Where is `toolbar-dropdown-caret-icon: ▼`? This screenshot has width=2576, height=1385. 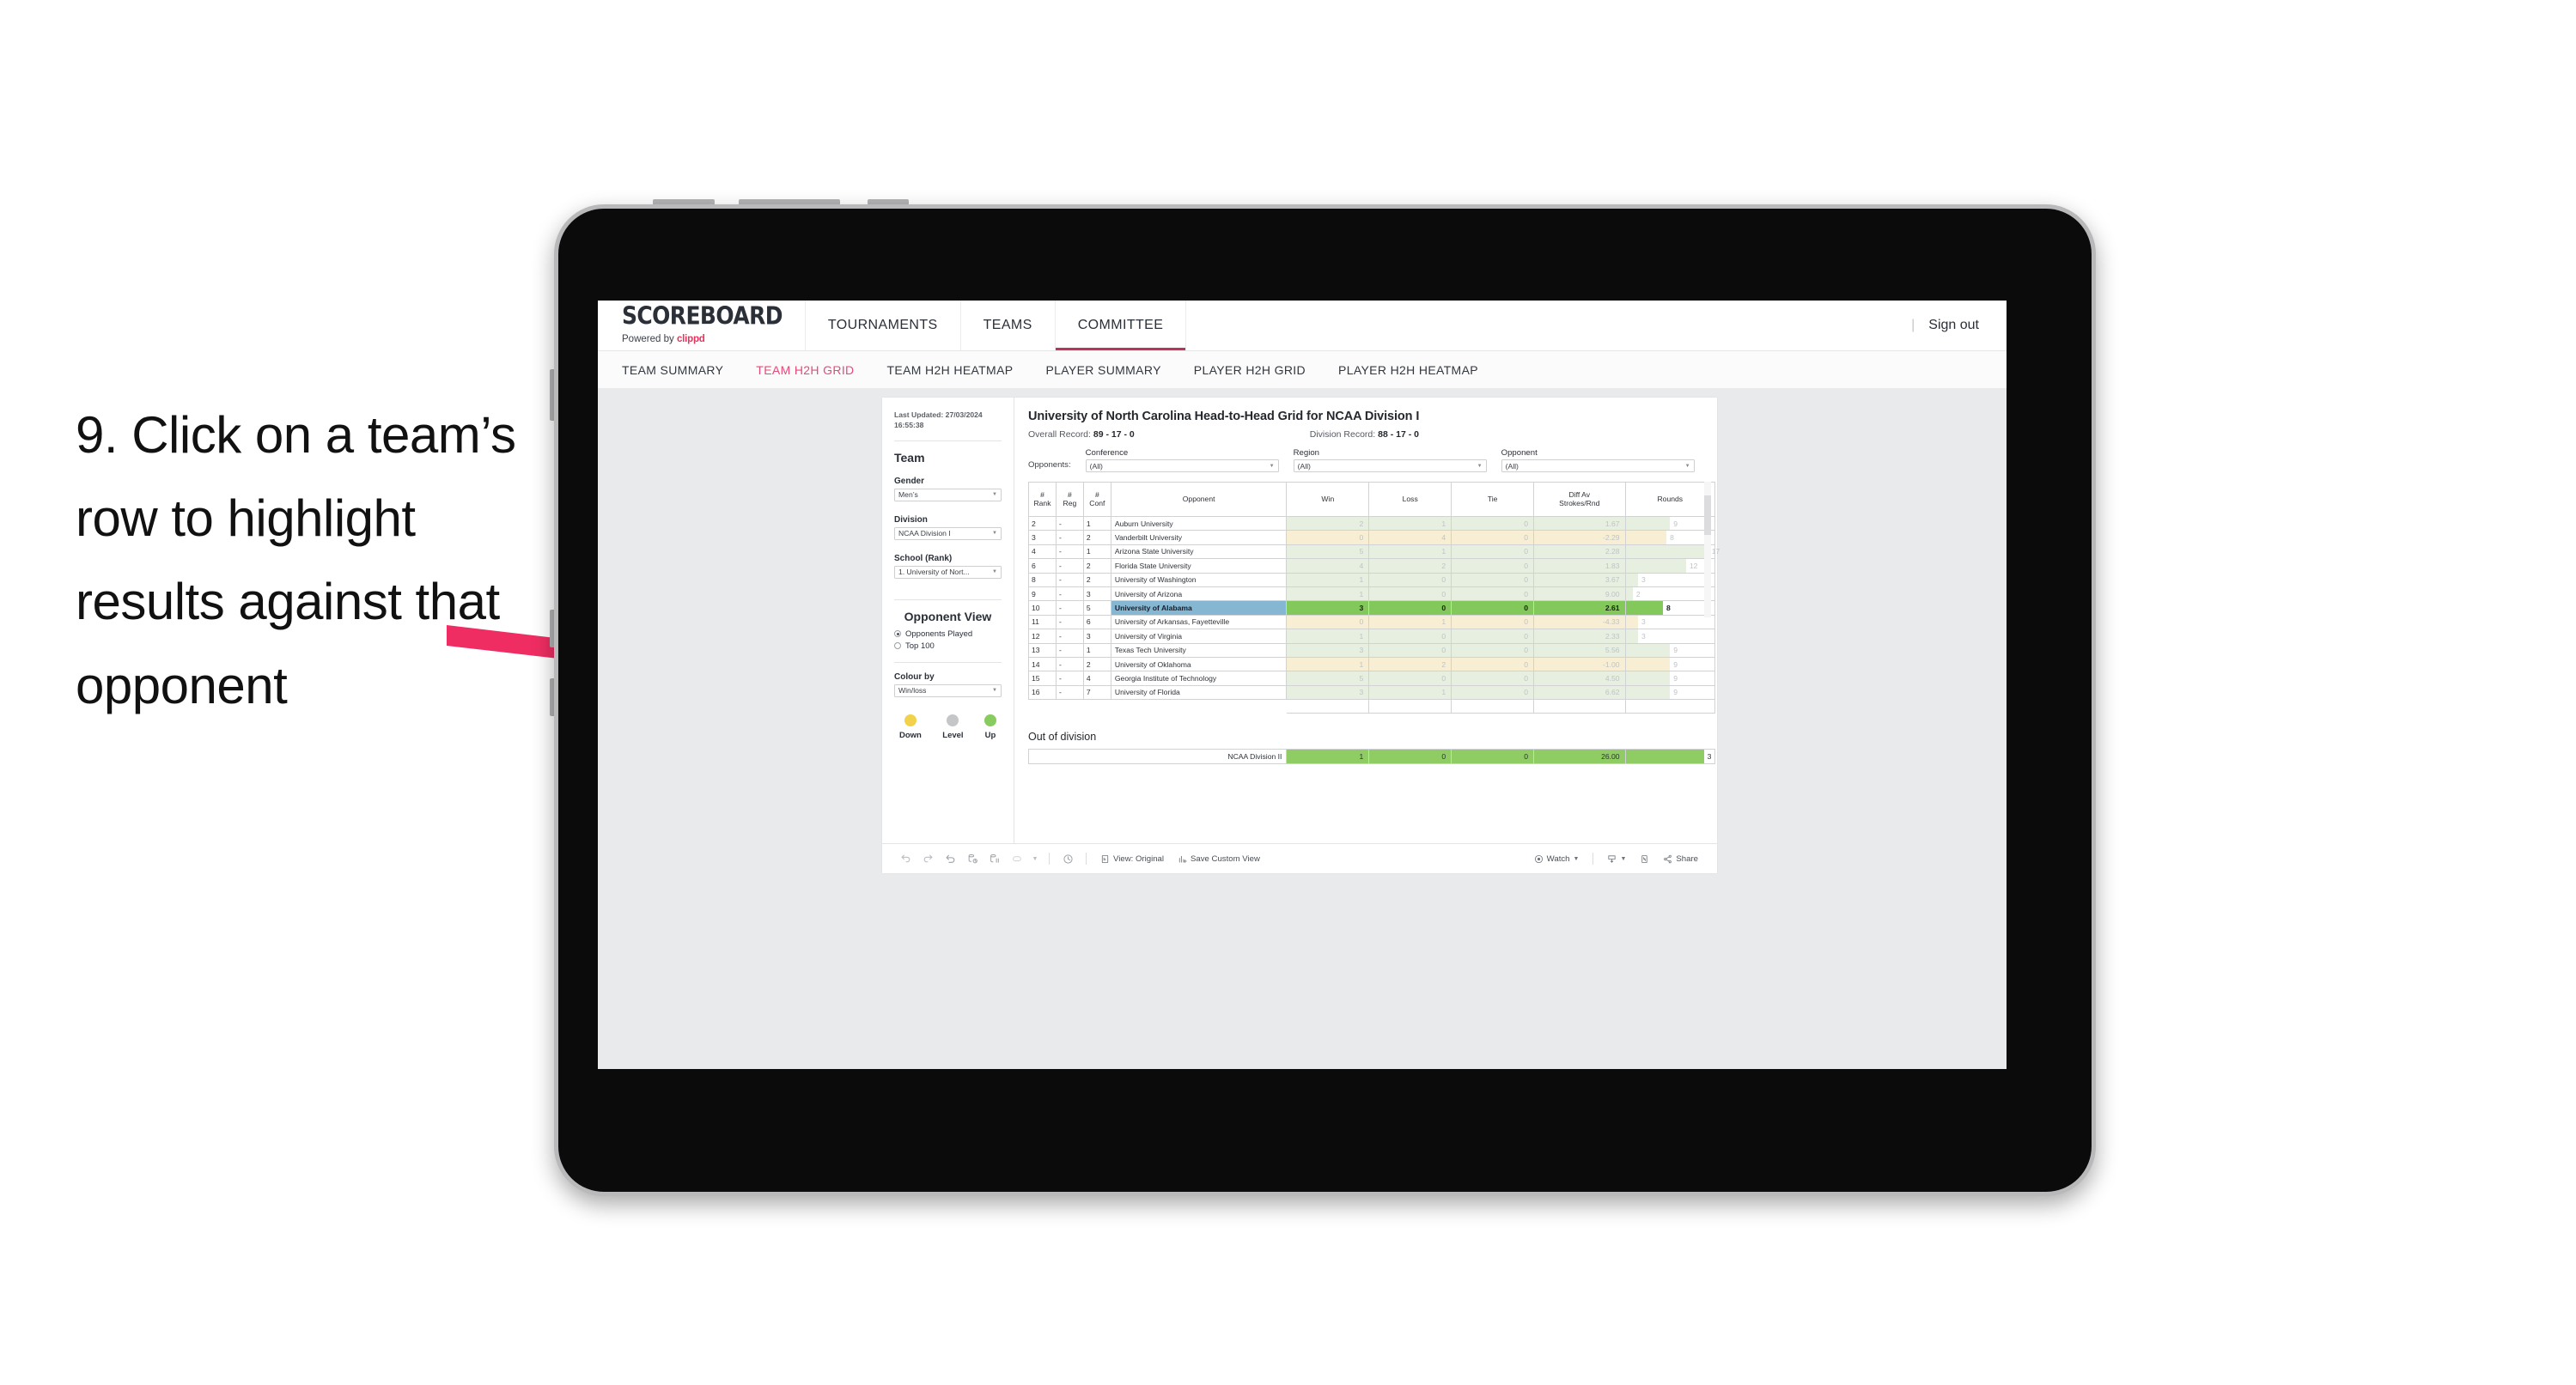
toolbar-dropdown-caret-icon: ▼ is located at coordinates (1035, 858).